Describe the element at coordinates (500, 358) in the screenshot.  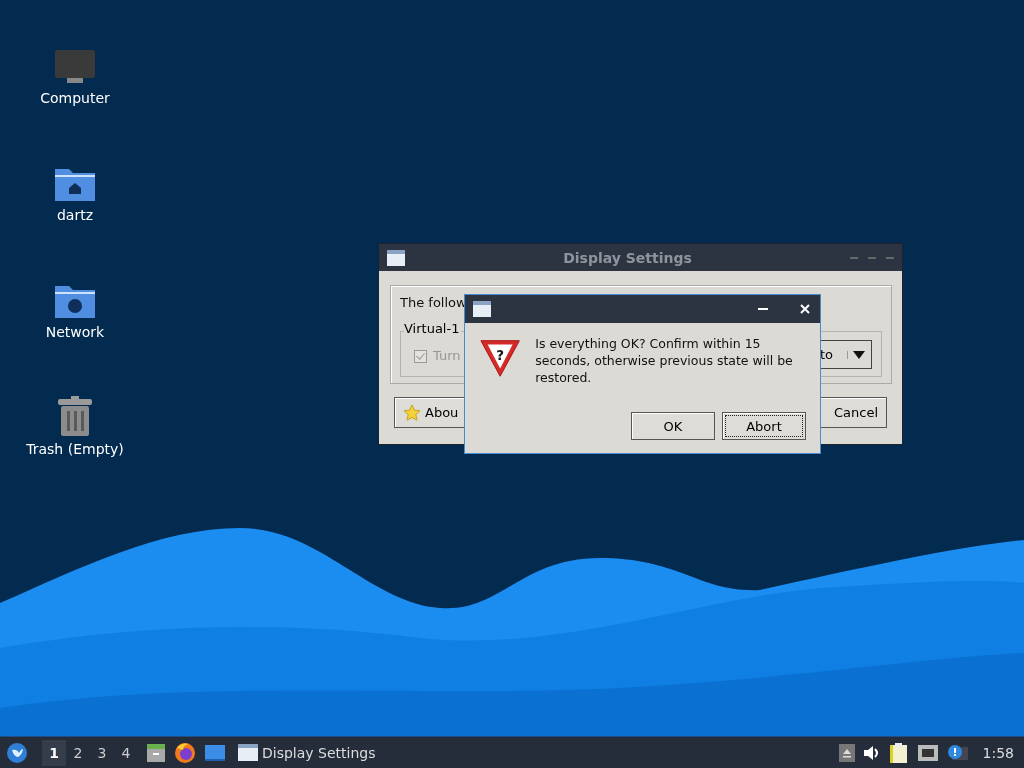
I see `warning-icon: ?` at that location.